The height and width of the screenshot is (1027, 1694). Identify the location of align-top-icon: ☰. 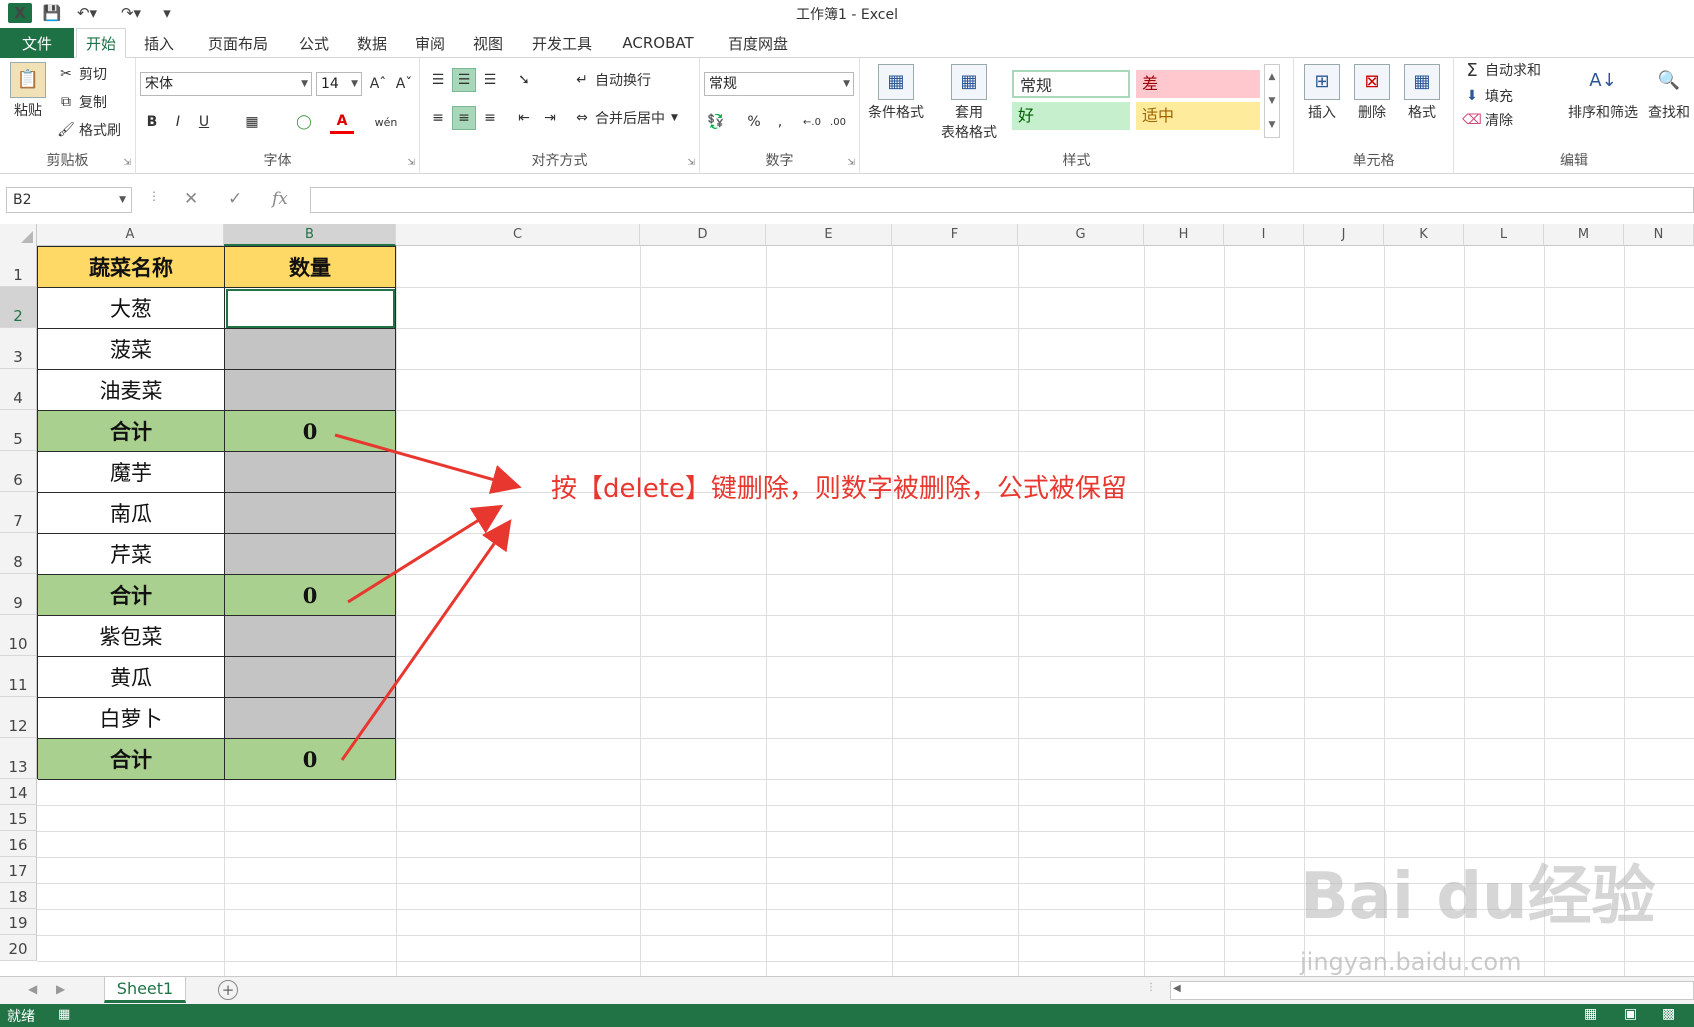
(438, 80).